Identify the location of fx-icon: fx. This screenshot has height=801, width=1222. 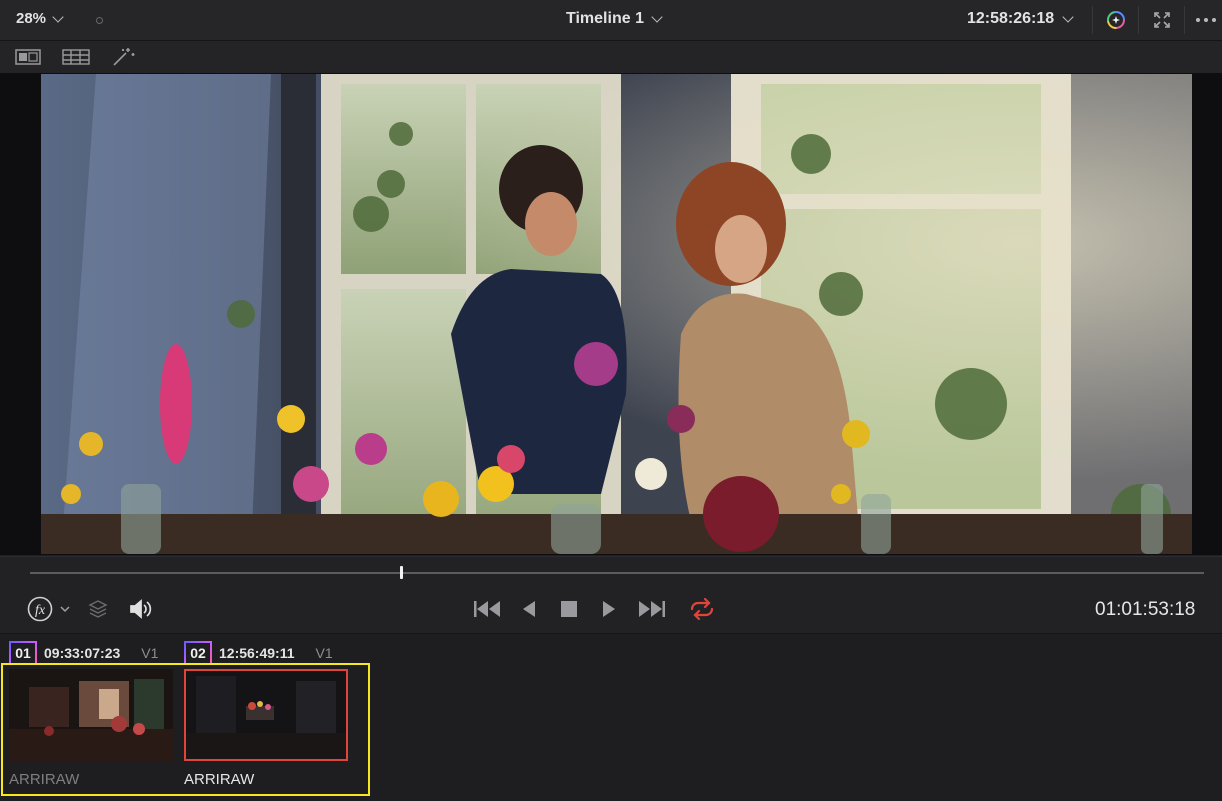
(50, 609).